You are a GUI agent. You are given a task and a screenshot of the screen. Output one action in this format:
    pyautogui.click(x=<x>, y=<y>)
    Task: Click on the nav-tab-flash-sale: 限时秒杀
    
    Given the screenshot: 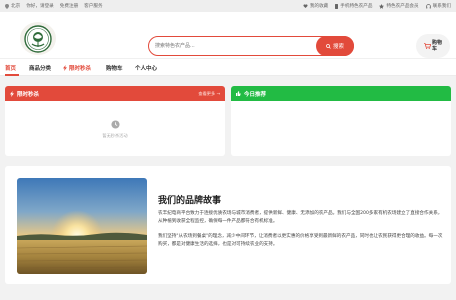 What is the action you would take?
    pyautogui.click(x=77, y=68)
    